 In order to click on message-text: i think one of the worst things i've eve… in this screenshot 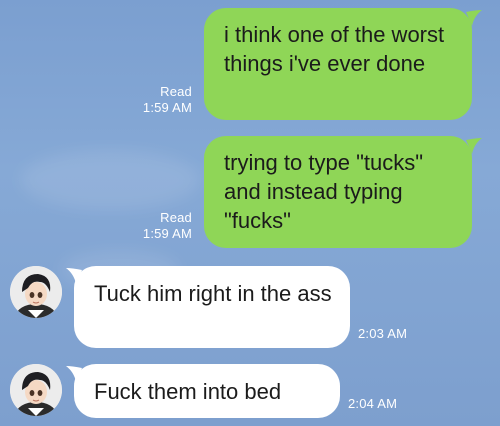, I will do `click(334, 49)`.